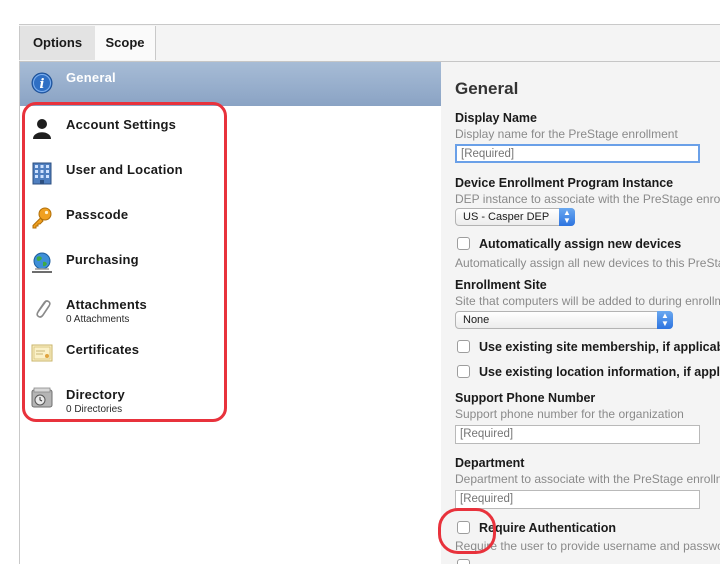 The width and height of the screenshot is (720, 564). Describe the element at coordinates (463, 371) in the screenshot. I see `location-info-checkbox` at that location.